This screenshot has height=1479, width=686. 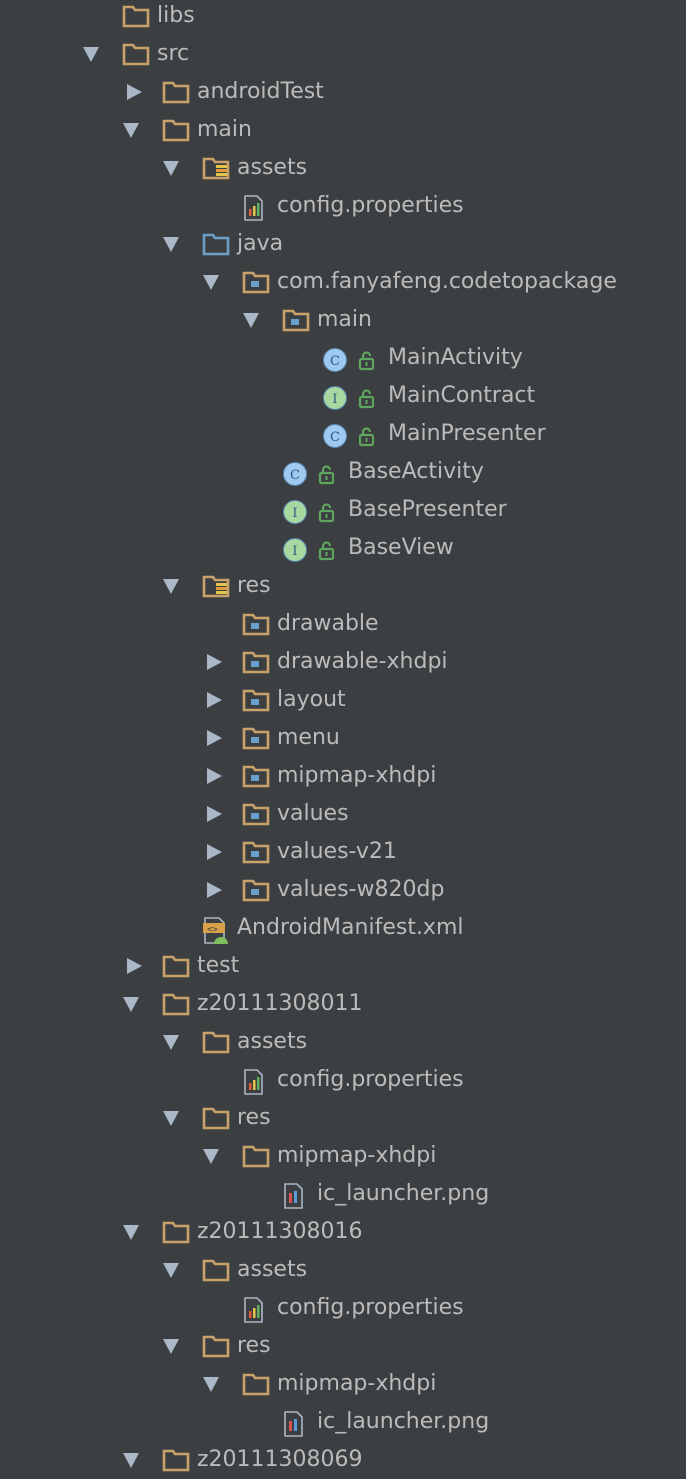 I want to click on tree-item-label: z20111308069, so click(x=280, y=1459).